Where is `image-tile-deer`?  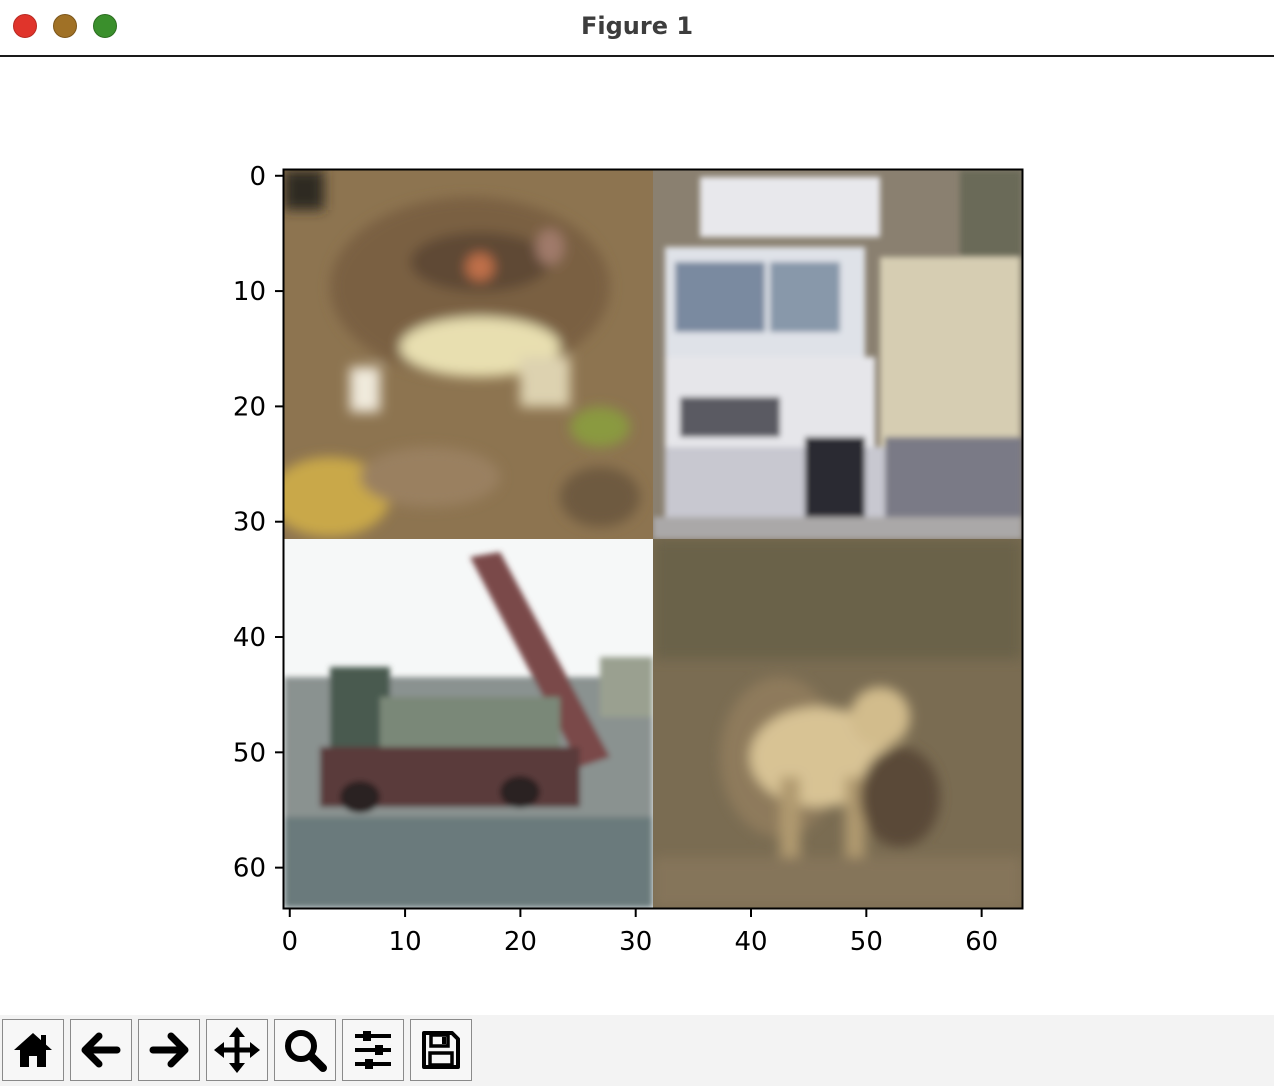
image-tile-deer is located at coordinates (837, 723).